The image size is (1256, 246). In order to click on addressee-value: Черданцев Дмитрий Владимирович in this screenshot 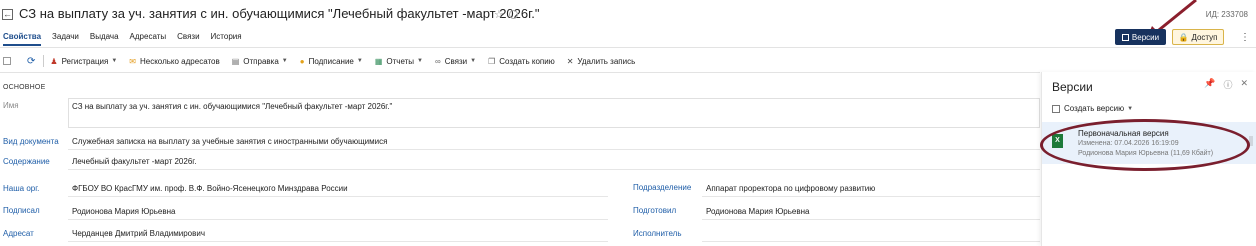, I will do `click(138, 233)`.